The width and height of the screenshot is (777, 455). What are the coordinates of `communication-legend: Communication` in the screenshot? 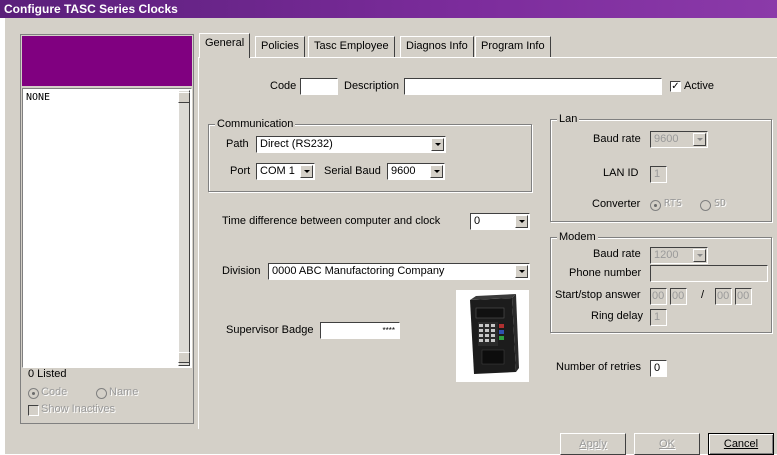 It's located at (255, 124).